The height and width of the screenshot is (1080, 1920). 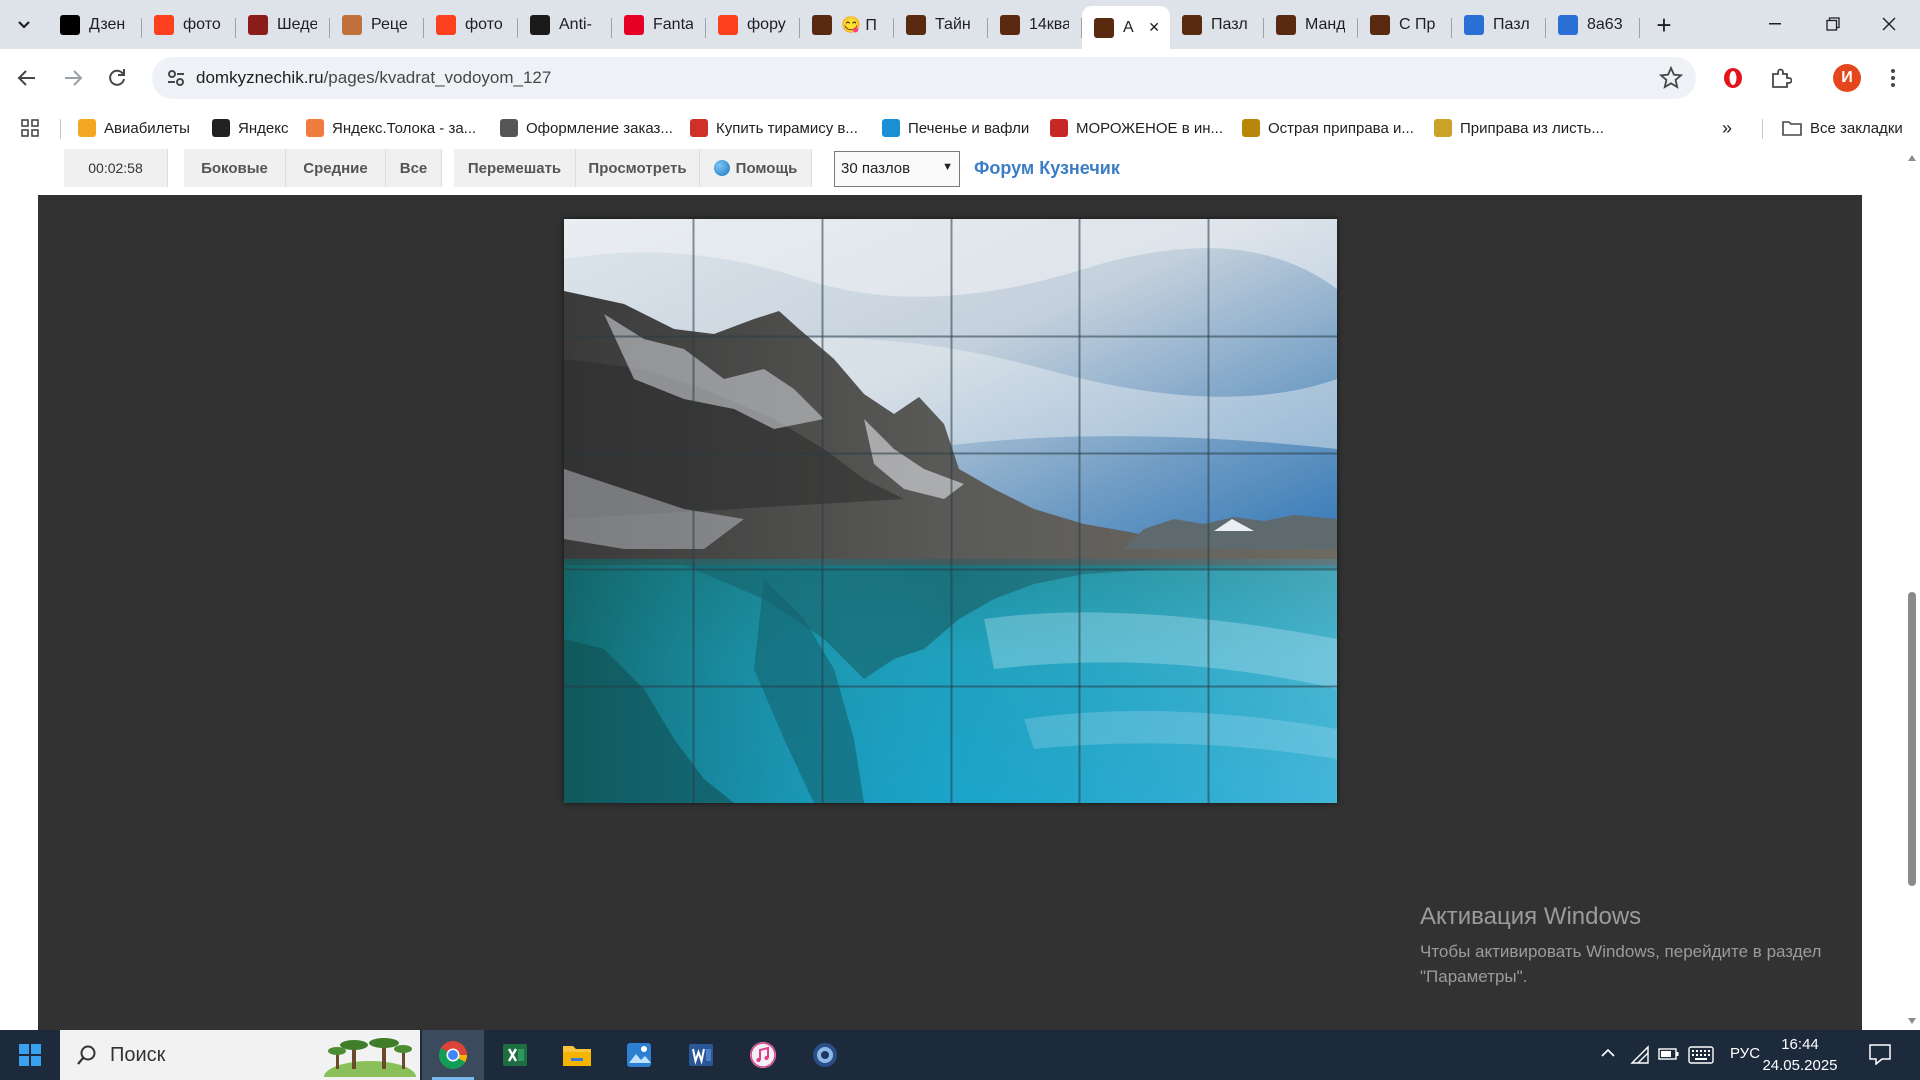 What do you see at coordinates (639, 1055) in the screenshot?
I see `taskbar-photos` at bounding box center [639, 1055].